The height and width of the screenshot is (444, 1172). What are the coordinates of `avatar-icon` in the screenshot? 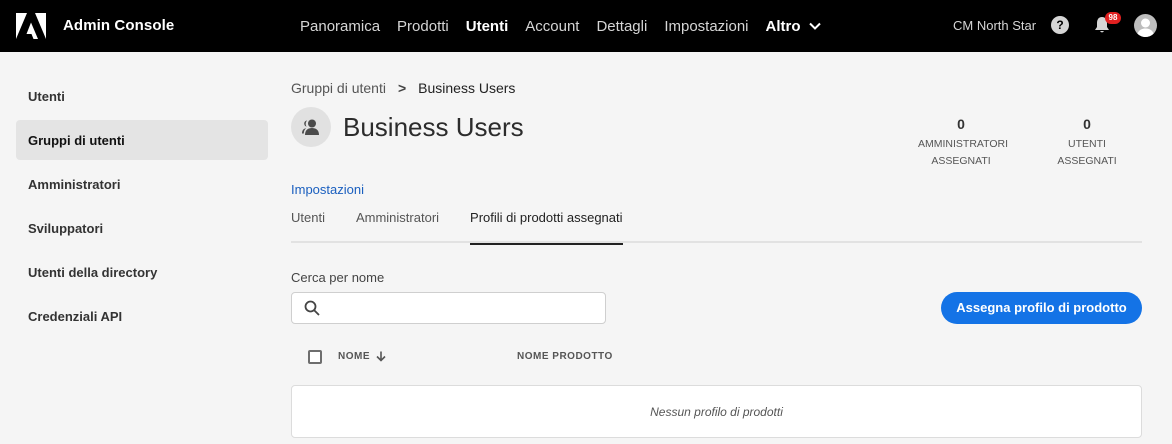 It's located at (1145, 27).